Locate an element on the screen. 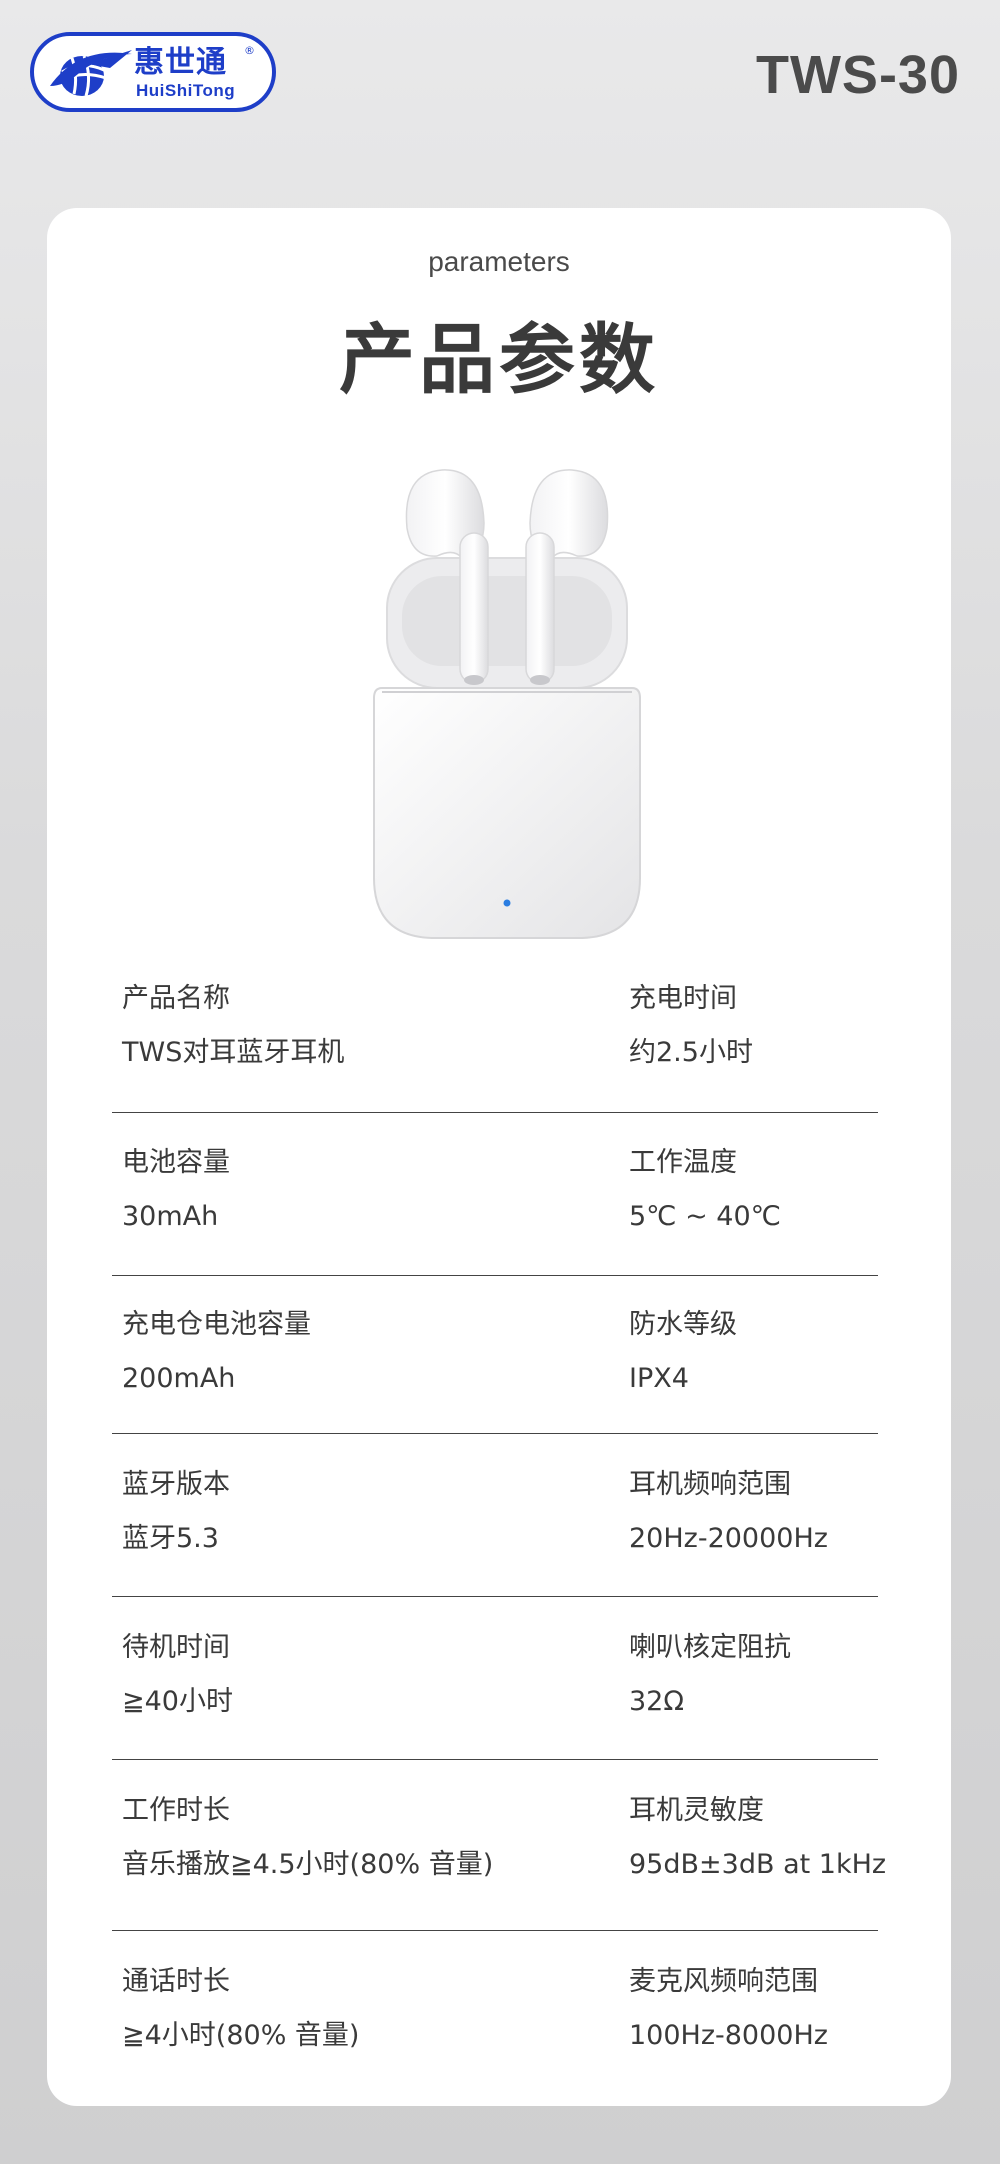 The width and height of the screenshot is (1000, 2164). spec-cell: 蓝牙版本 蓝牙5.3 is located at coordinates (176, 1512).